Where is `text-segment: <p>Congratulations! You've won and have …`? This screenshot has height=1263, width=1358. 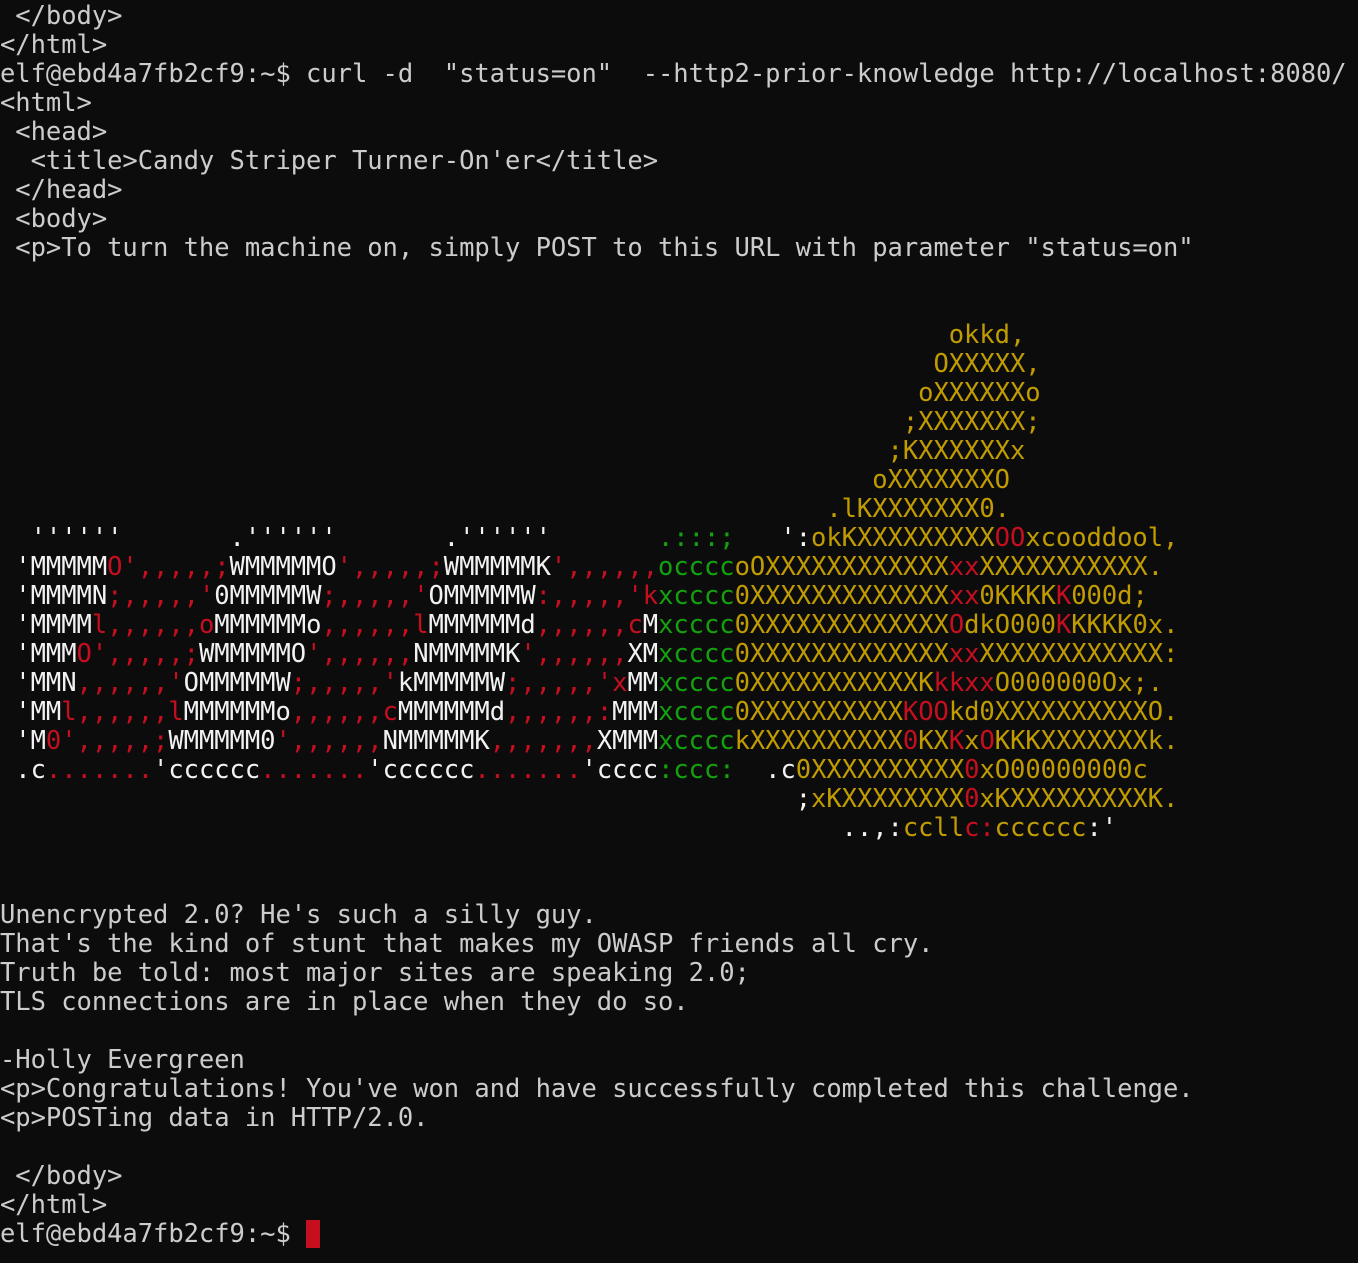
text-segment: <p>Congratulations! You've won and have … is located at coordinates (597, 1089).